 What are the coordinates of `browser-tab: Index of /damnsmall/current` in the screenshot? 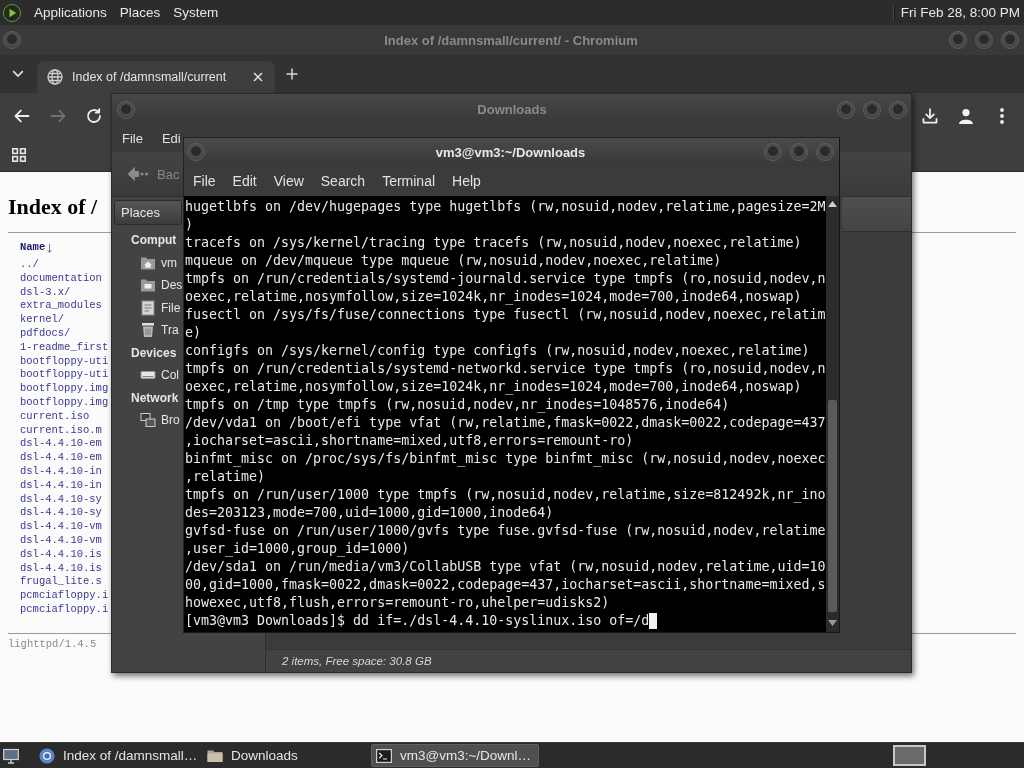 It's located at (156, 77).